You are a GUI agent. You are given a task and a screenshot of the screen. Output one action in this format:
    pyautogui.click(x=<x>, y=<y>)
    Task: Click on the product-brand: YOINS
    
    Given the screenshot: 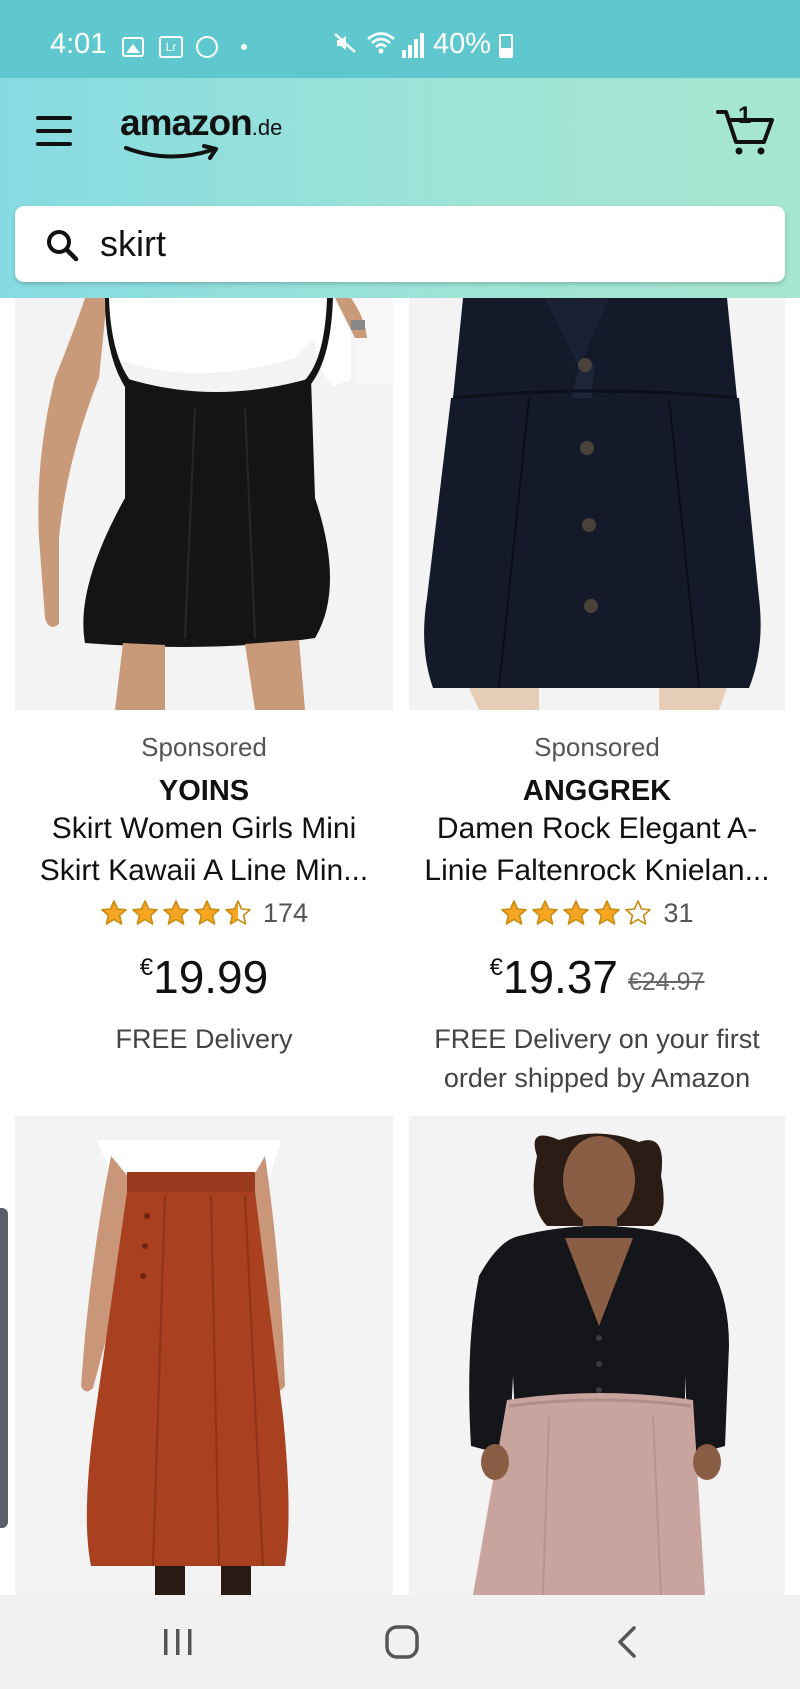 What is the action you would take?
    pyautogui.click(x=204, y=791)
    